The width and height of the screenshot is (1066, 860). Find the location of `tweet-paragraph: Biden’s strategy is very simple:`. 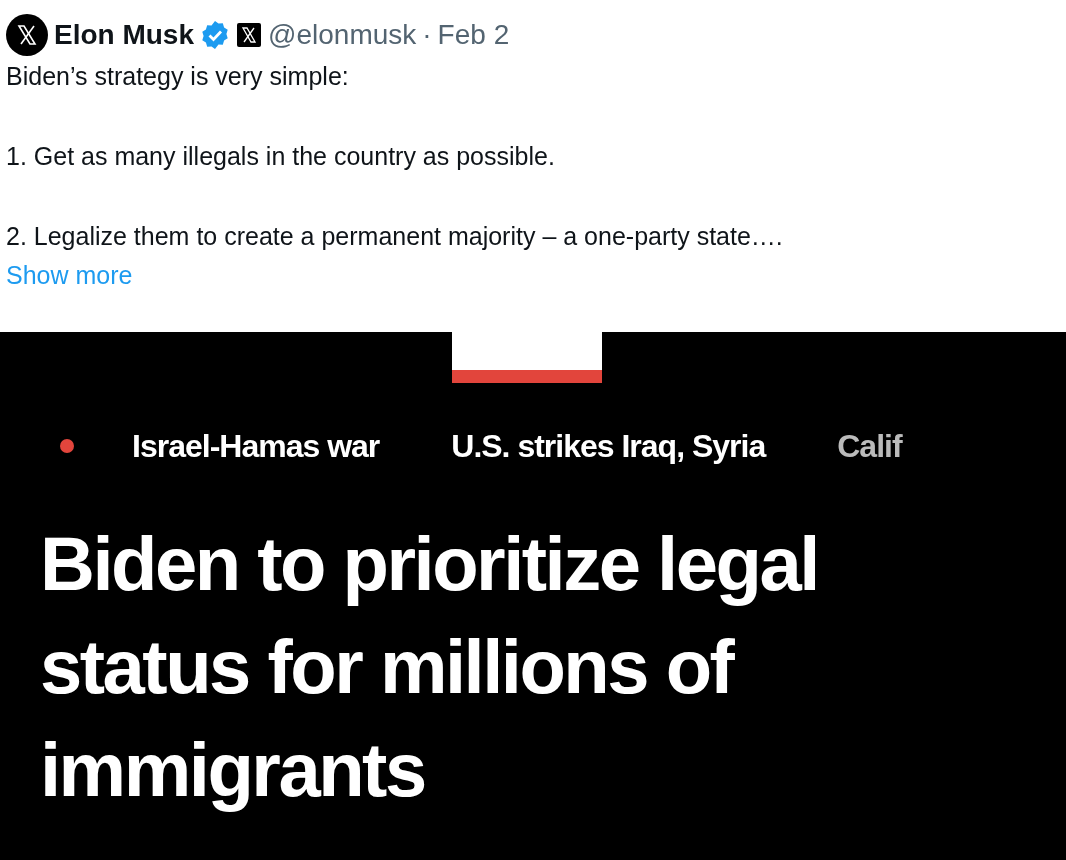

tweet-paragraph: Biden’s strategy is very simple: is located at coordinates (178, 76).